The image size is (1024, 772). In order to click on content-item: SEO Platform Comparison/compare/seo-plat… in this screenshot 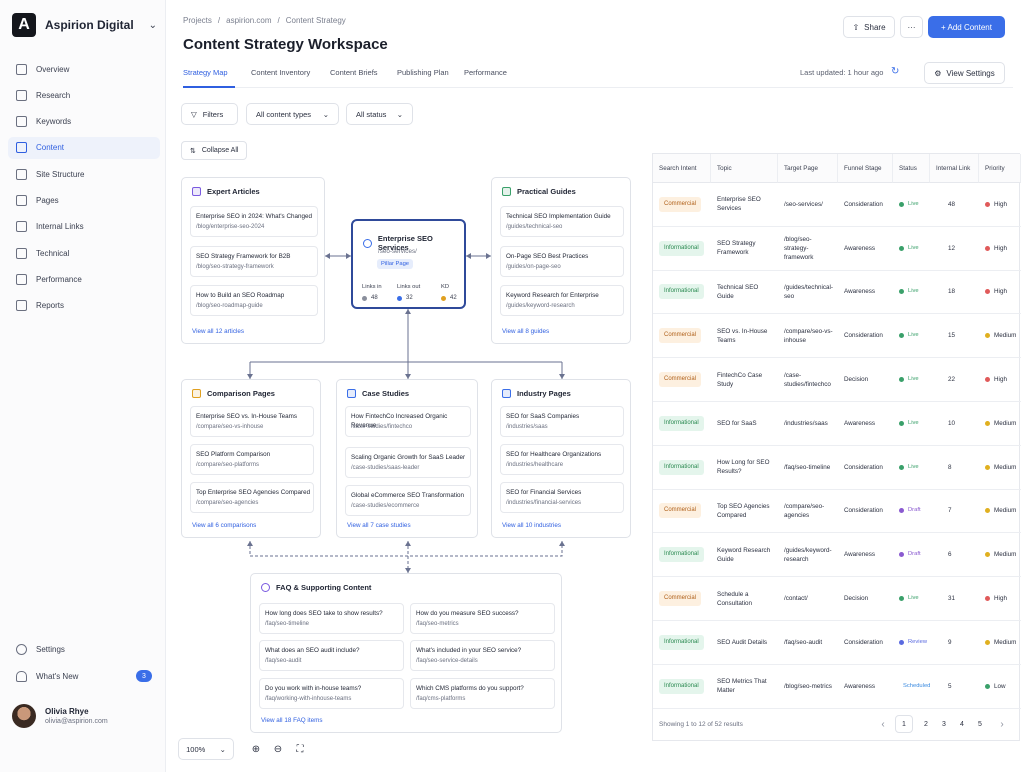, I will do `click(252, 459)`.